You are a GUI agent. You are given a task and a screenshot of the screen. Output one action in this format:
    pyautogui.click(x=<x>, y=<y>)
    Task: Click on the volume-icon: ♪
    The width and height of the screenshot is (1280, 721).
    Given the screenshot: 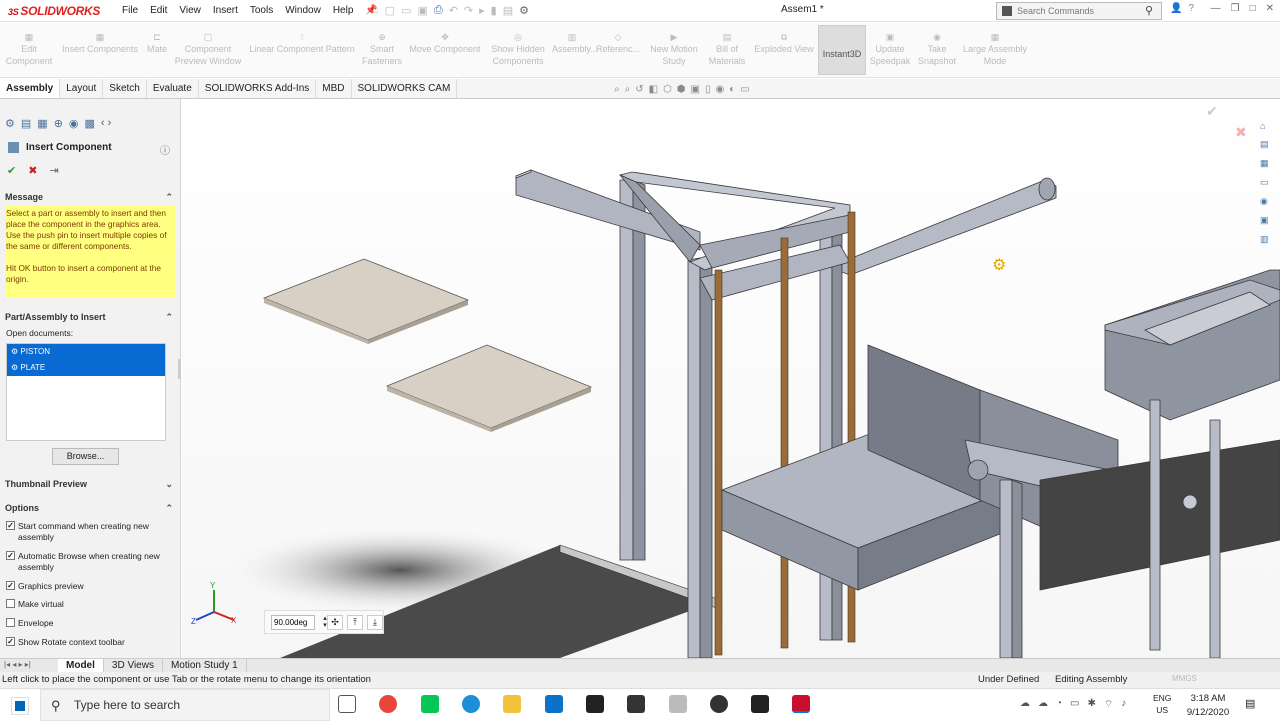 What is the action you would take?
    pyautogui.click(x=1123, y=704)
    